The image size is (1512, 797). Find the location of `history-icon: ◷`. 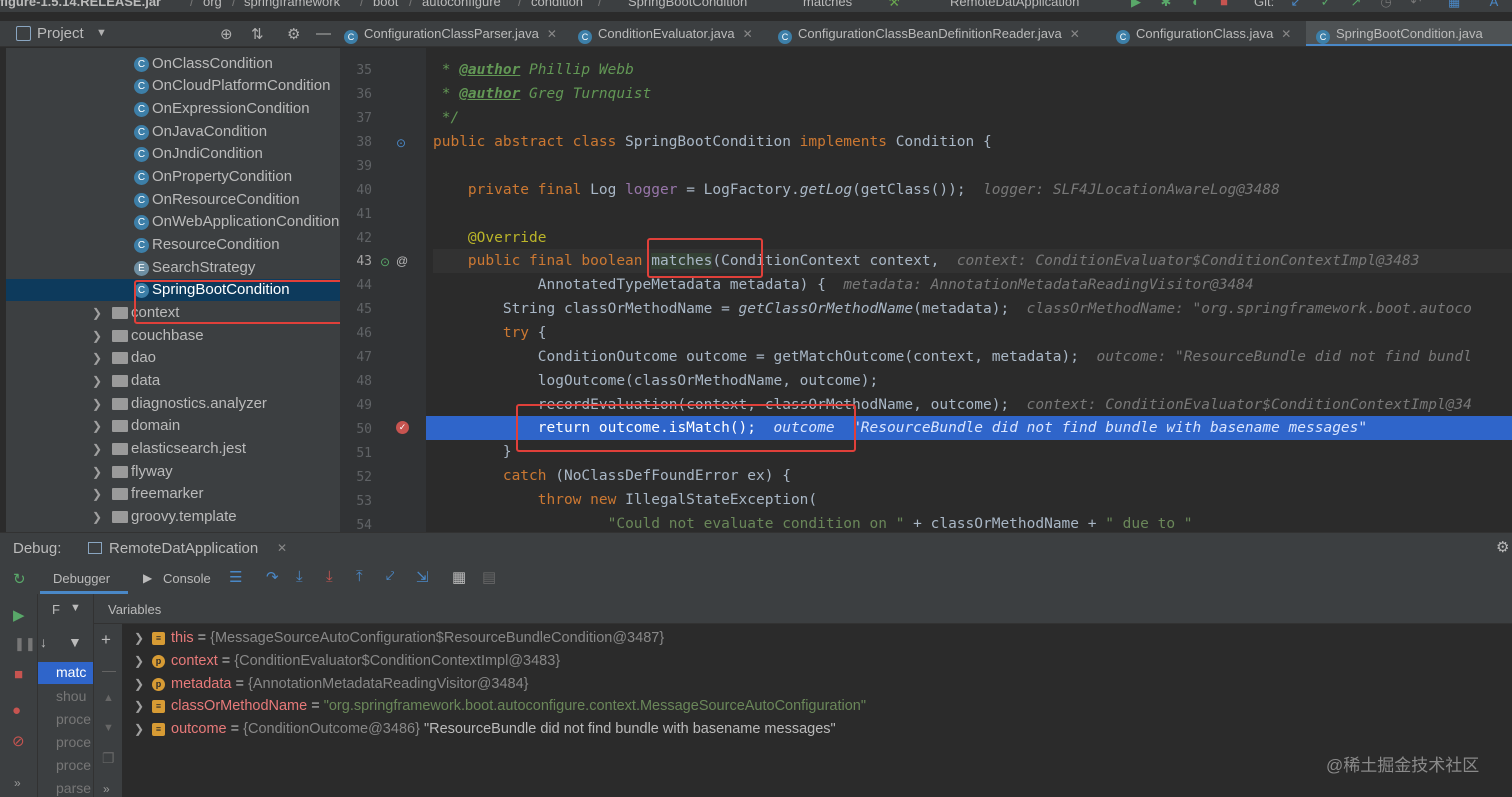

history-icon: ◷ is located at coordinates (1386, 4).